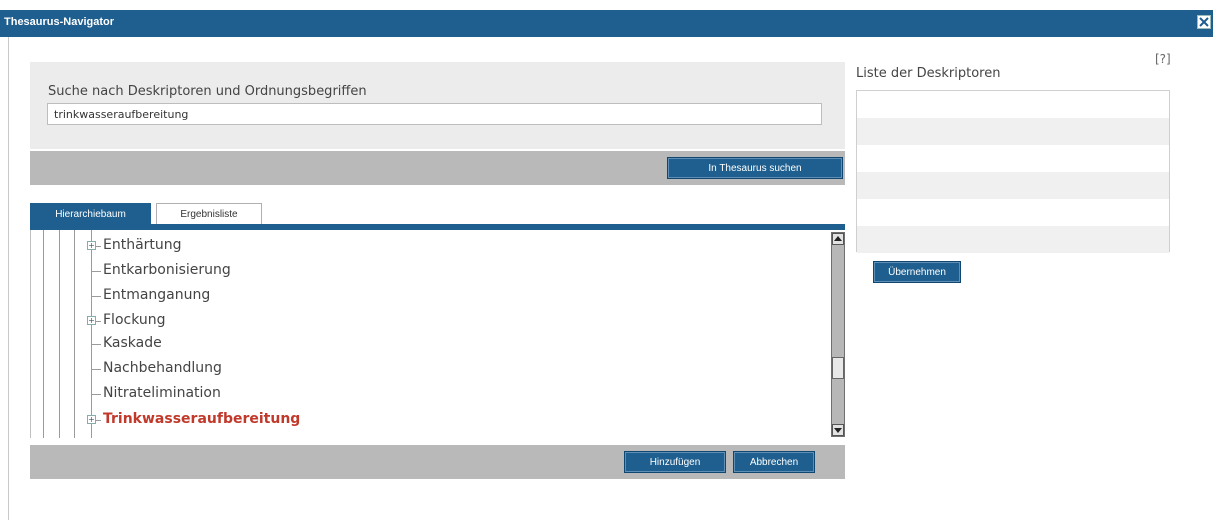 The width and height of the screenshot is (1213, 520). I want to click on tree-item-label: Entmanganung, so click(157, 295).